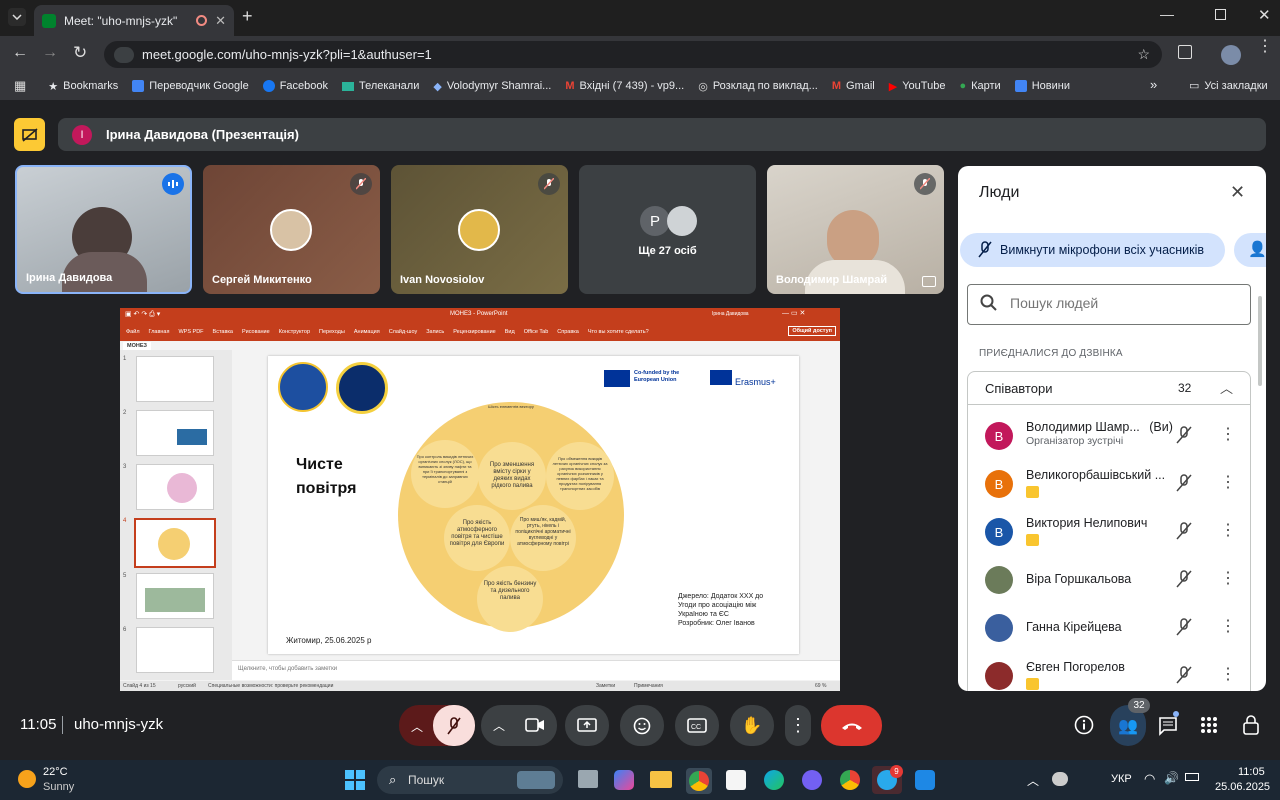 This screenshot has height=800, width=1280. What do you see at coordinates (588, 779) in the screenshot?
I see `task-view-icon` at bounding box center [588, 779].